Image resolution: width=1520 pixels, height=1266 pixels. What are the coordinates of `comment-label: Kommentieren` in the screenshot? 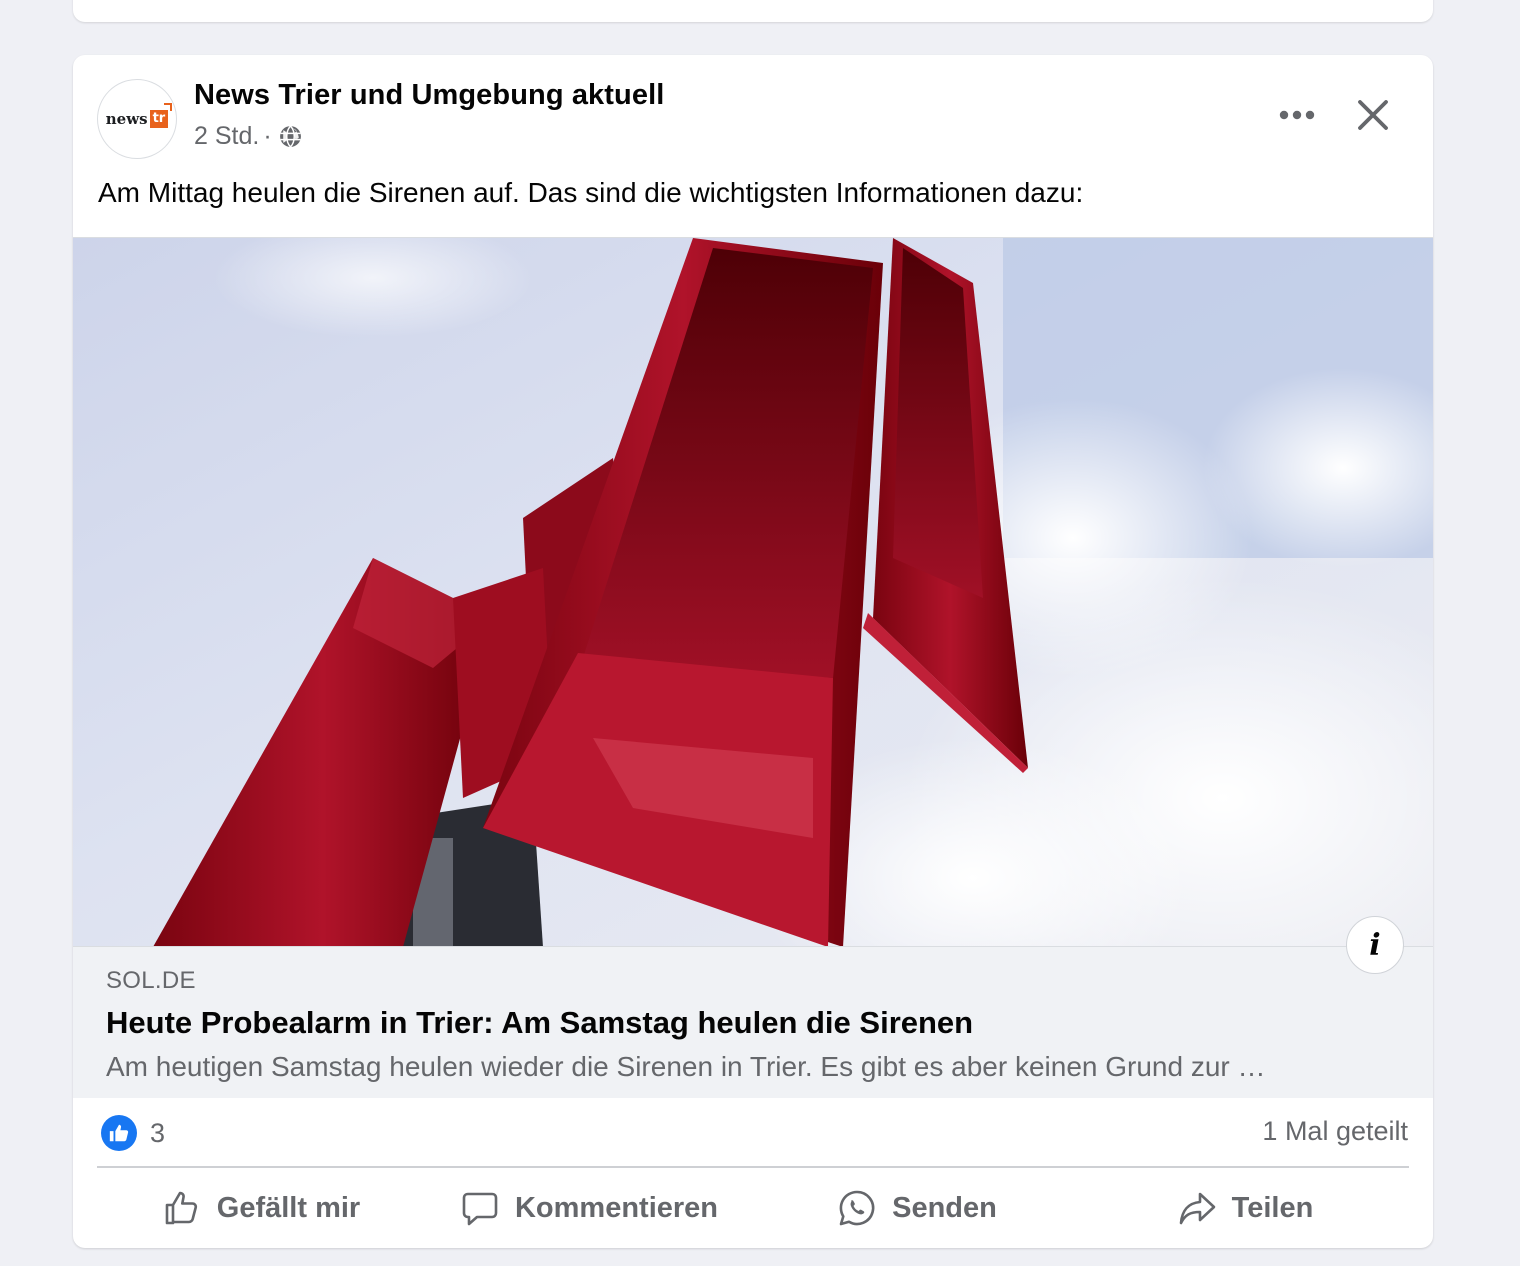 It's located at (616, 1207).